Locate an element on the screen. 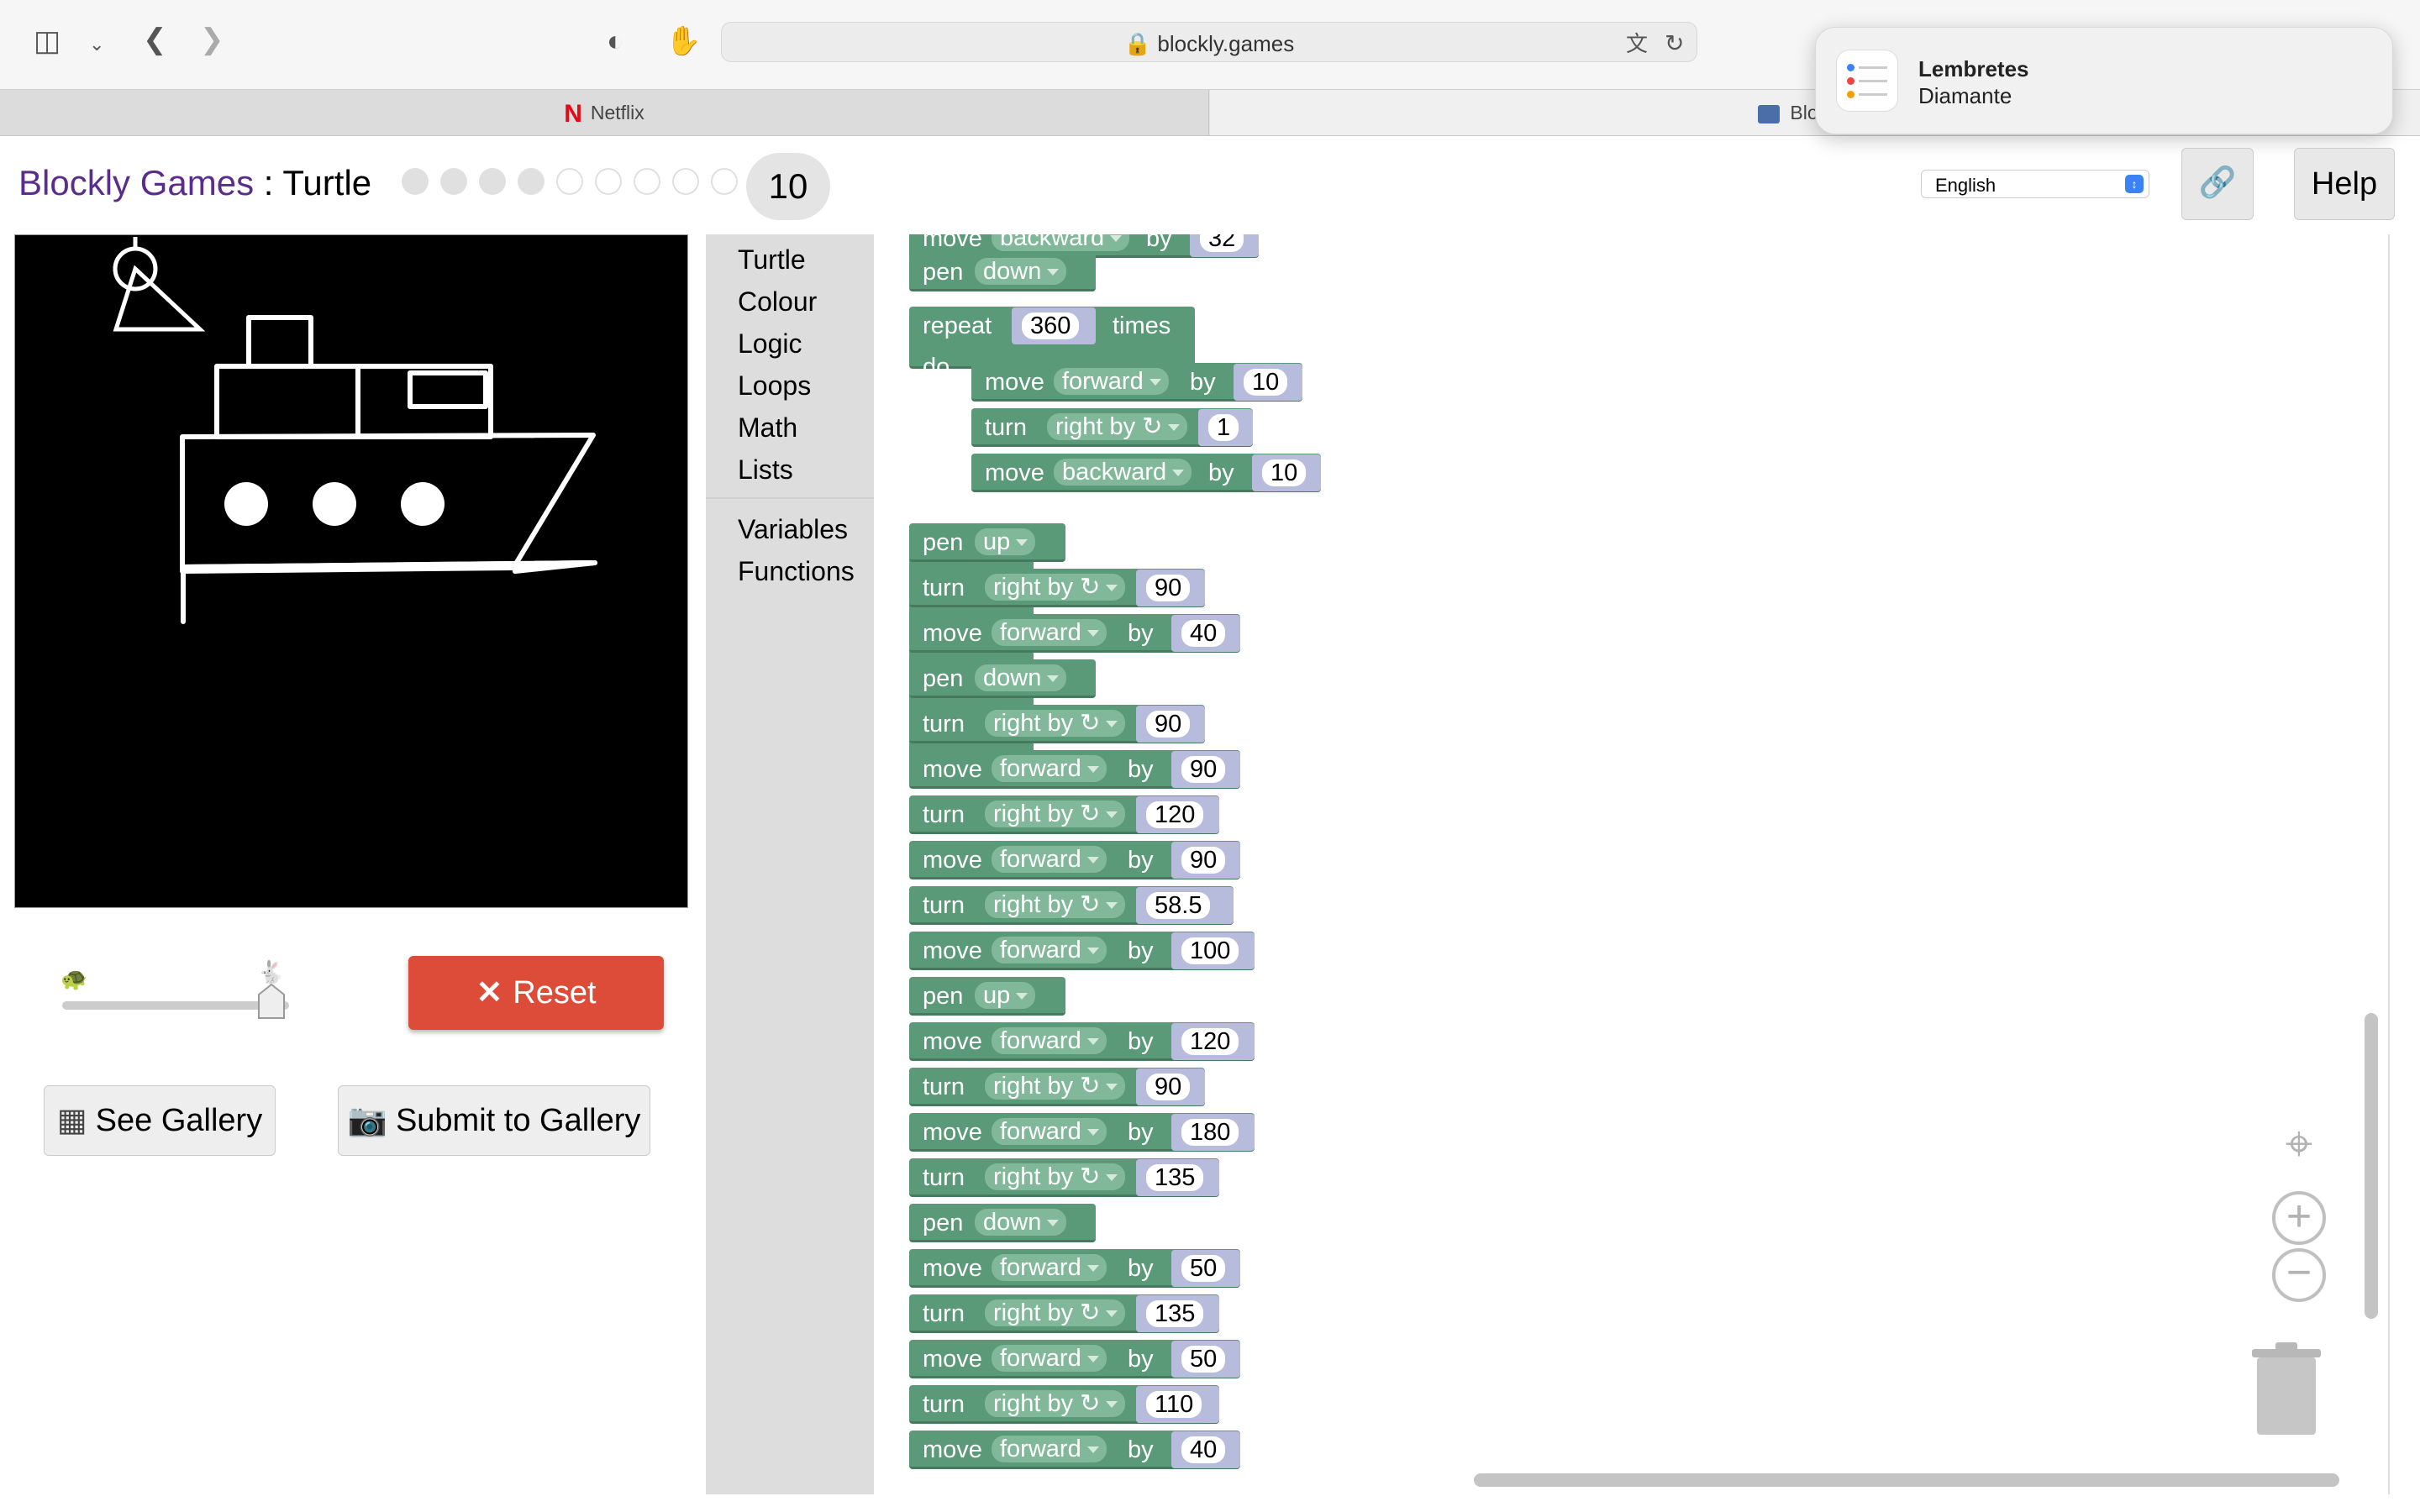 Image resolution: width=2420 pixels, height=1512 pixels. privacy-extension-icon: ✋ is located at coordinates (683, 41).